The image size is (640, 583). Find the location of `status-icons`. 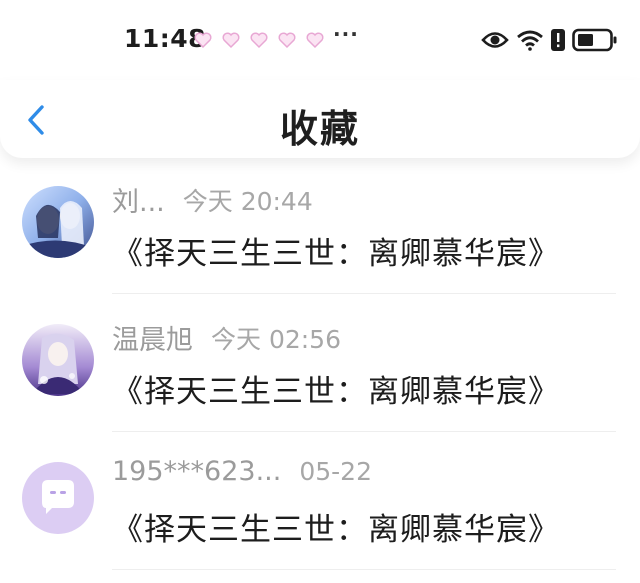

status-icons is located at coordinates (549, 40).